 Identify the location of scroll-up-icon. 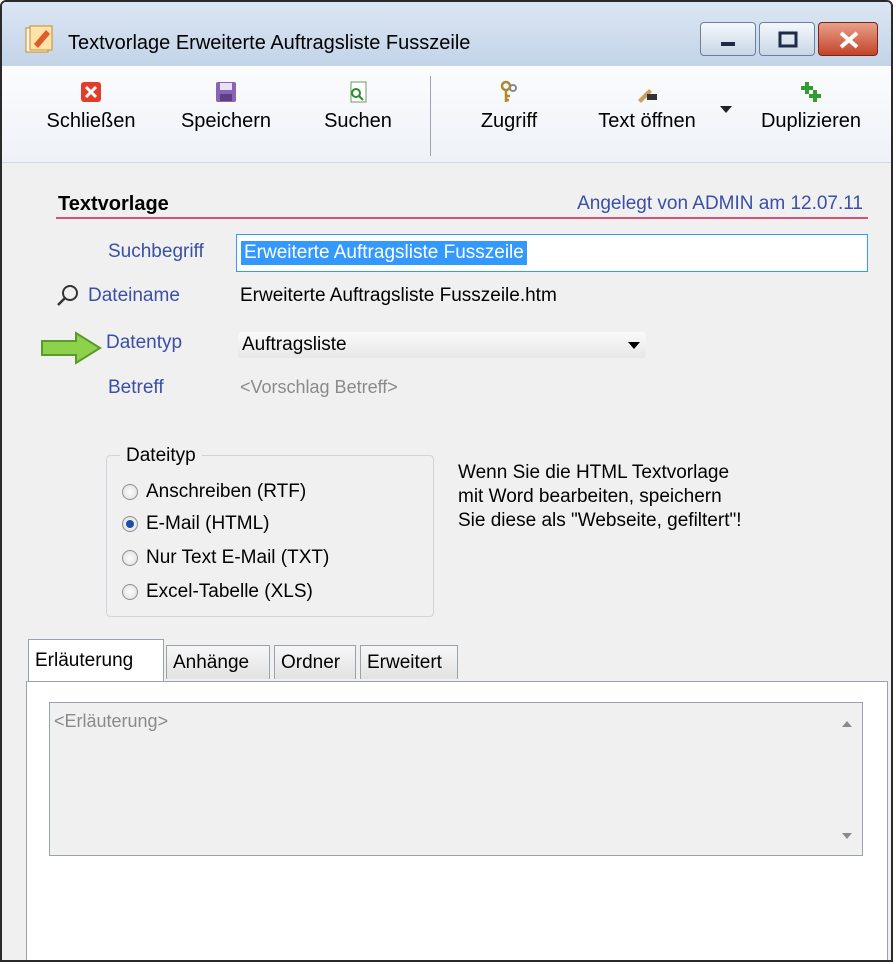
(847, 724).